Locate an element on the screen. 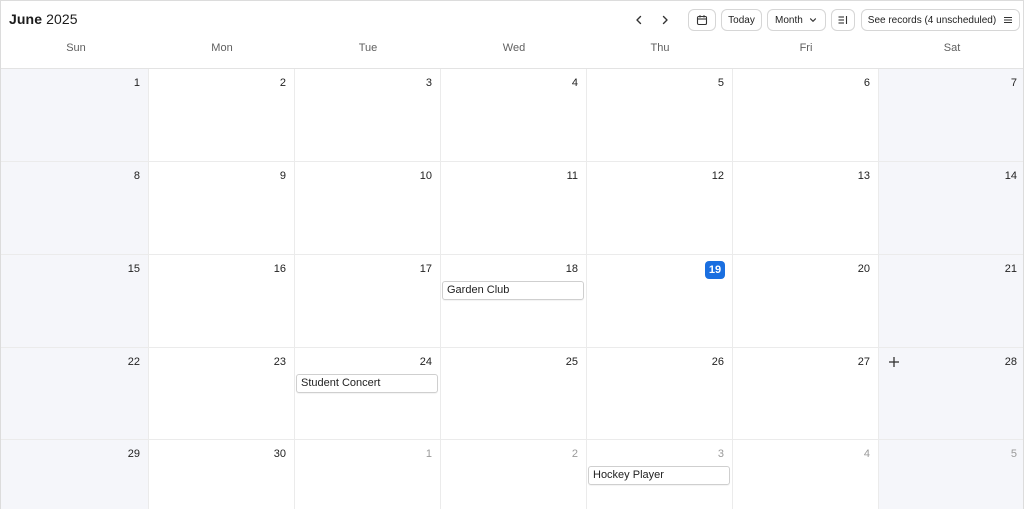 Image resolution: width=1024 pixels, height=509 pixels. chevron-down-icon is located at coordinates (812, 20).